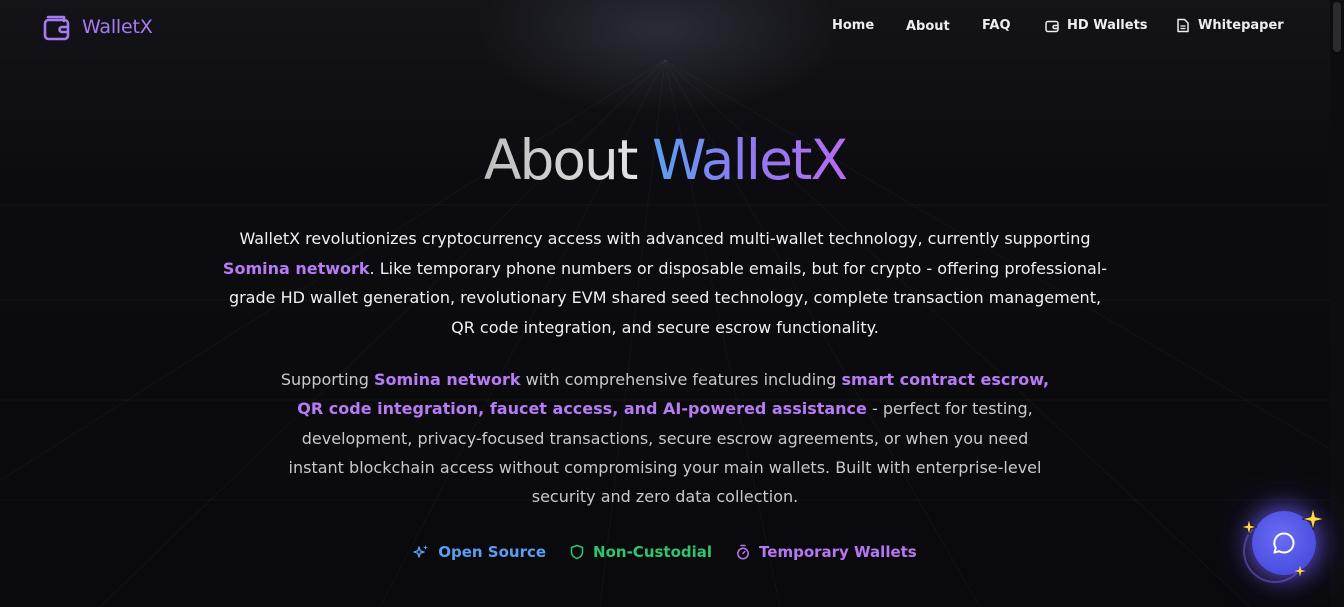  What do you see at coordinates (743, 552) in the screenshot?
I see `timer-icon` at bounding box center [743, 552].